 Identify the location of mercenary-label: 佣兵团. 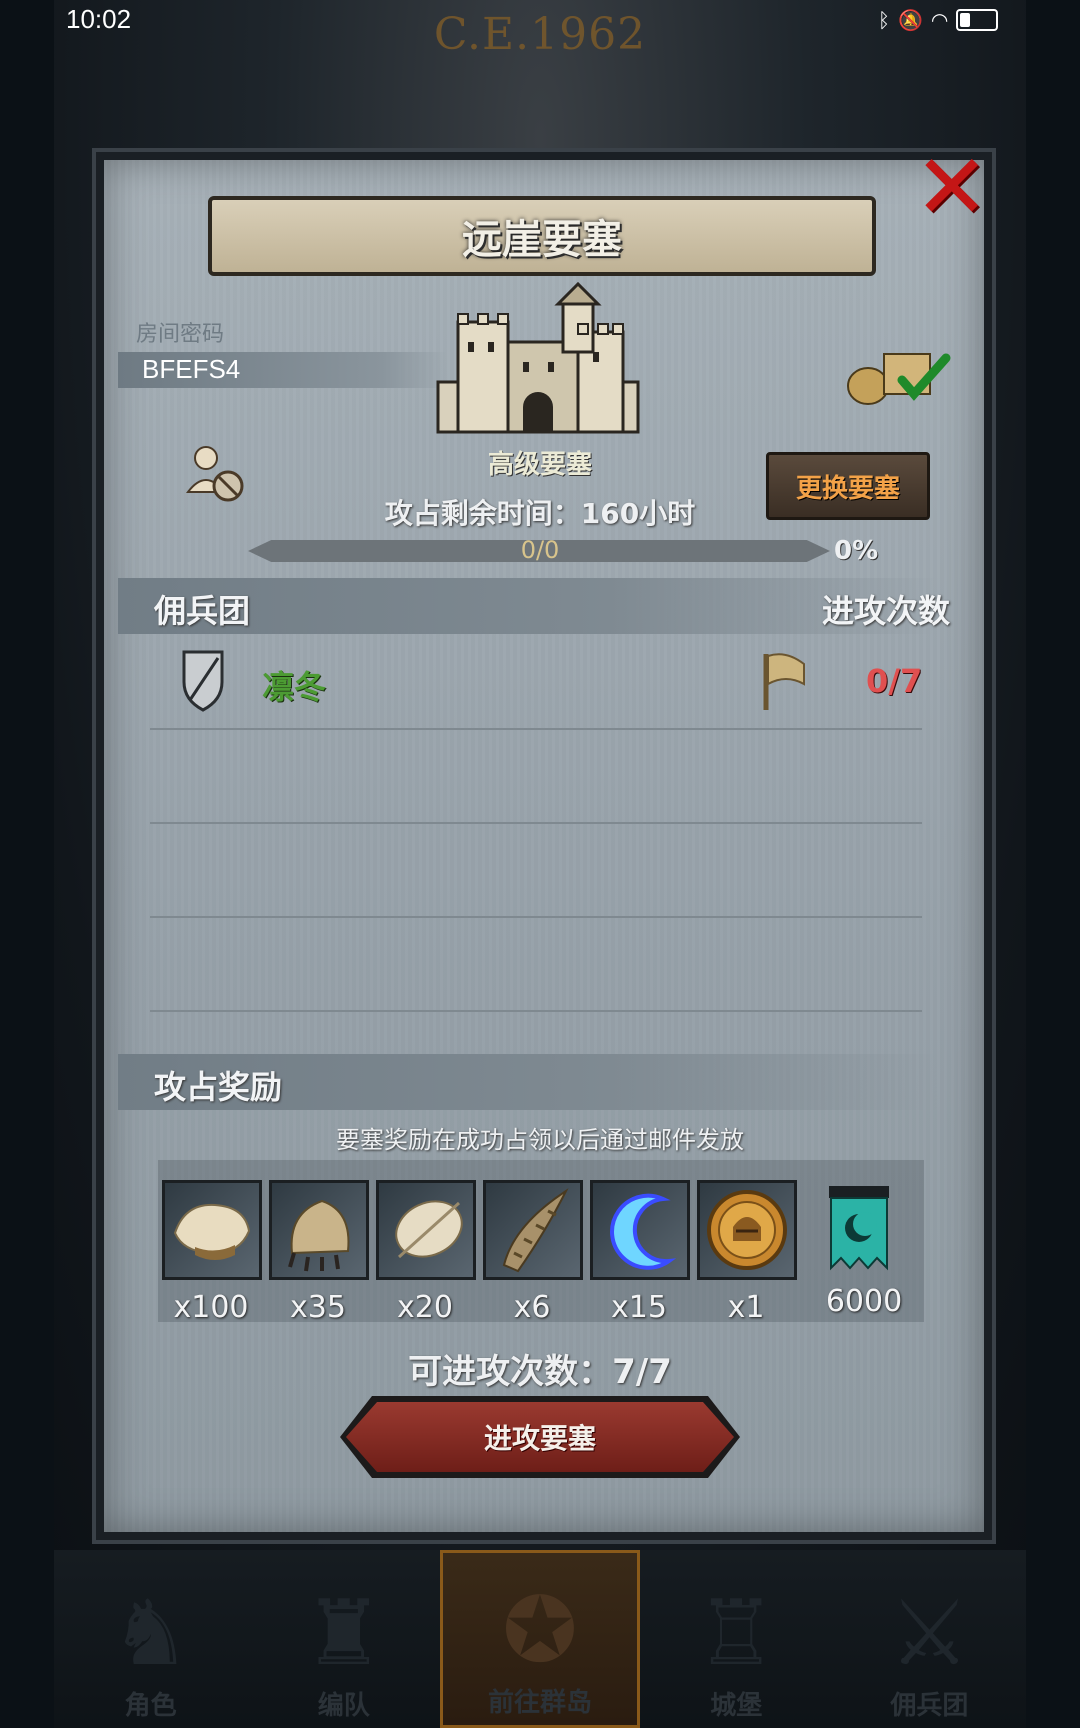
(202, 611).